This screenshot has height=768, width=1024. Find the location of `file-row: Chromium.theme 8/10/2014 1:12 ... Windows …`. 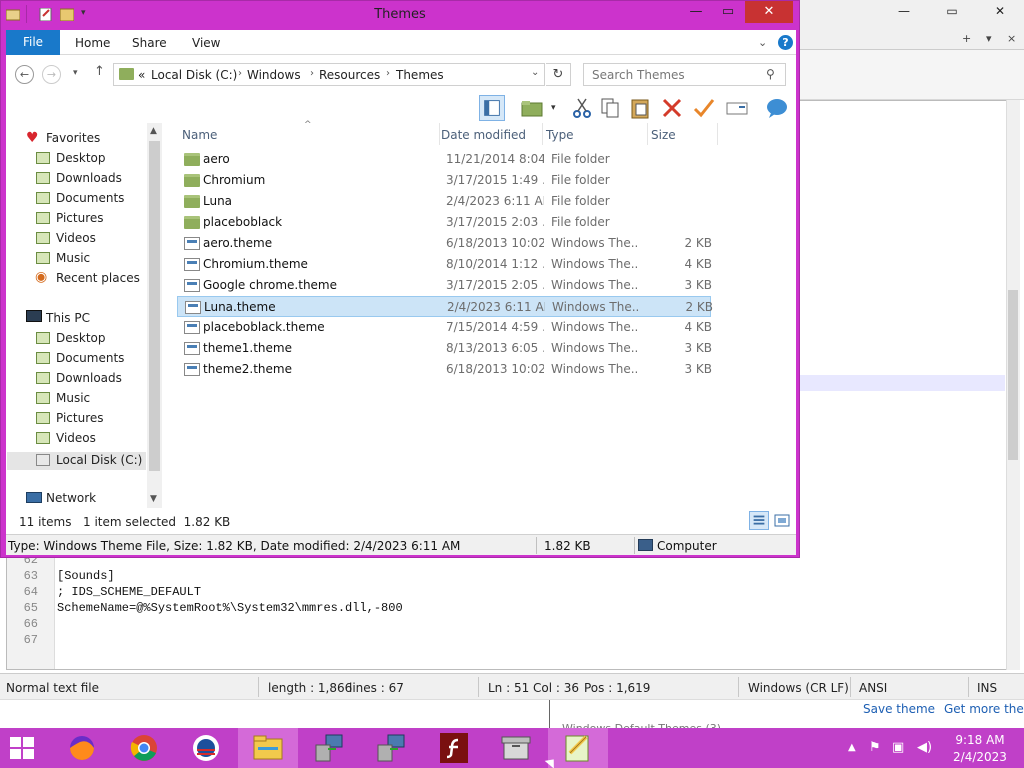

file-row: Chromium.theme 8/10/2014 1:12 ... Windows … is located at coordinates (444, 264).